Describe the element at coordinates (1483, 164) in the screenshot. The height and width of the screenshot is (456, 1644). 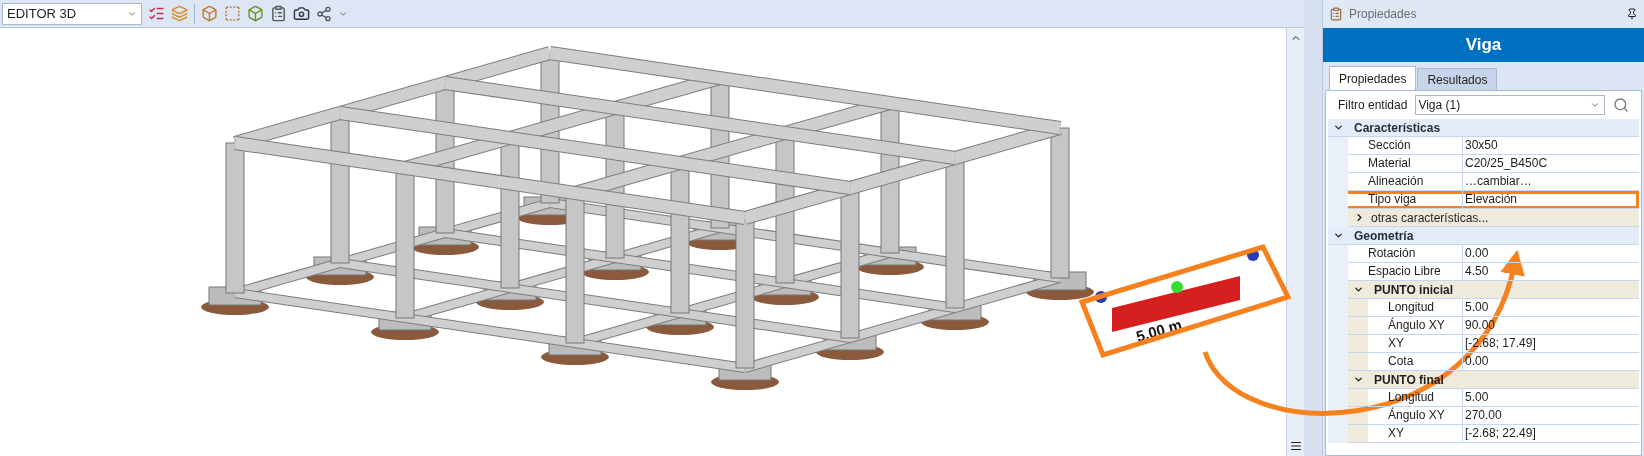
I see `property-row: Material C20/25_B450C` at that location.